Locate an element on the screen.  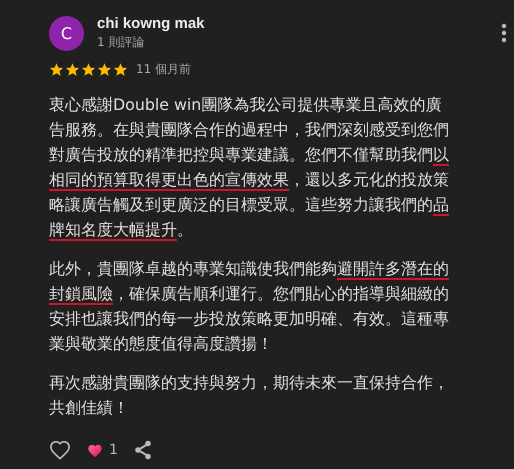
author-name: chi kowng mak is located at coordinates (151, 23).